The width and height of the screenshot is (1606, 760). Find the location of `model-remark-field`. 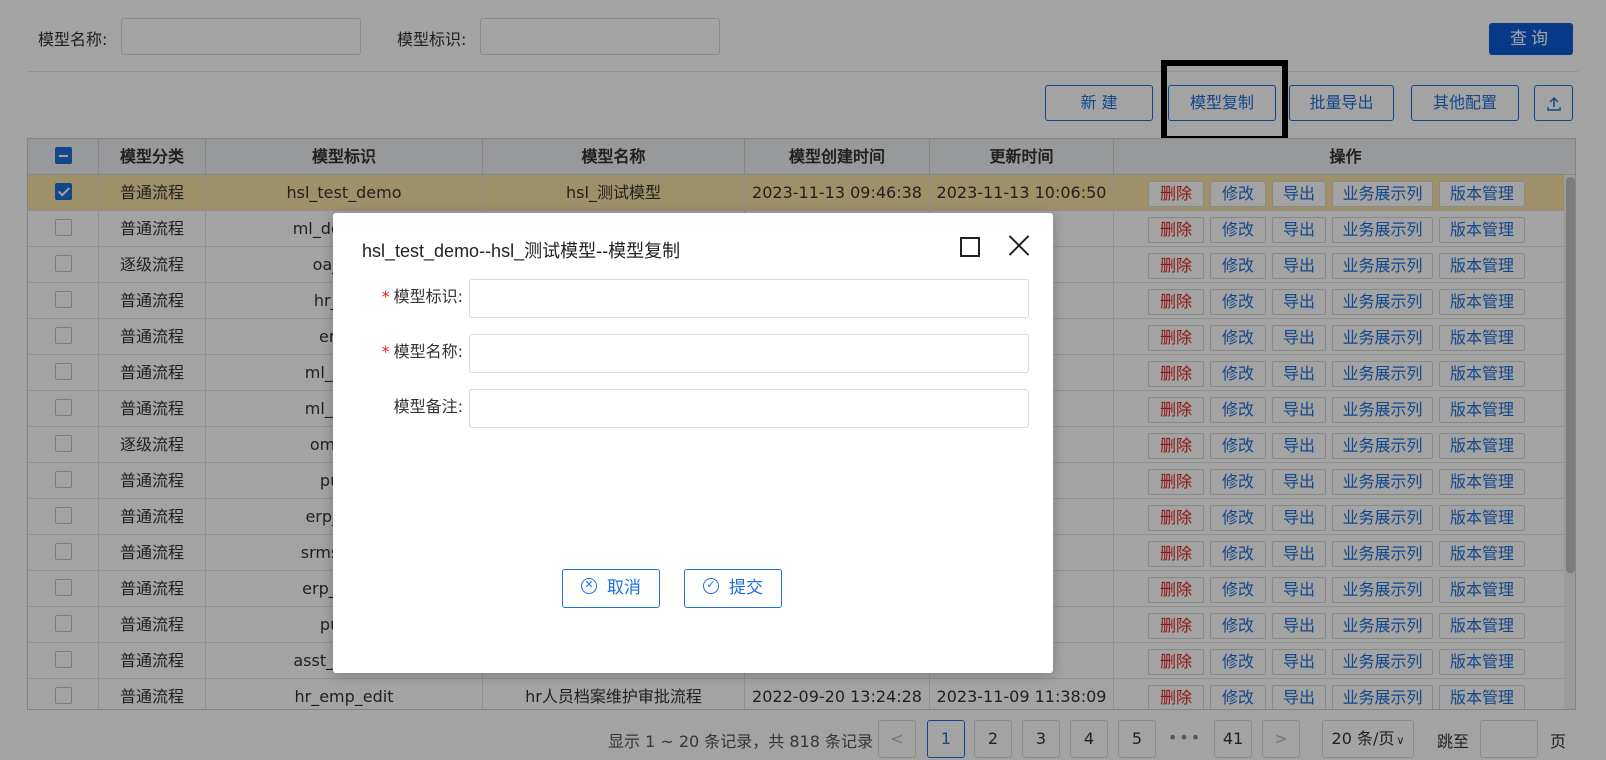

model-remark-field is located at coordinates (749, 408).